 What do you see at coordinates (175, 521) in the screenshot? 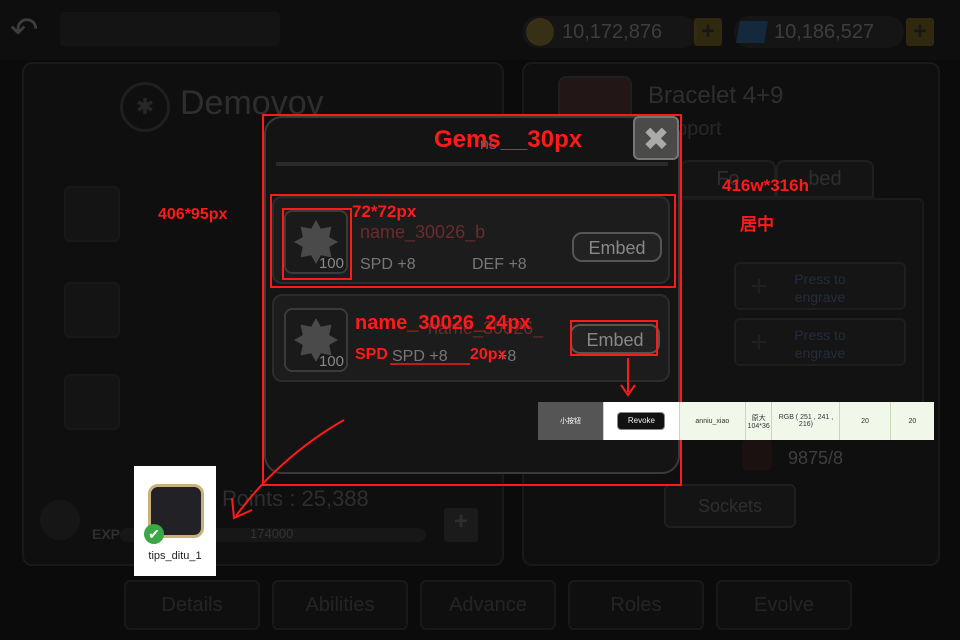
I see `tips-card: ✔ tips_ditu_1` at bounding box center [175, 521].